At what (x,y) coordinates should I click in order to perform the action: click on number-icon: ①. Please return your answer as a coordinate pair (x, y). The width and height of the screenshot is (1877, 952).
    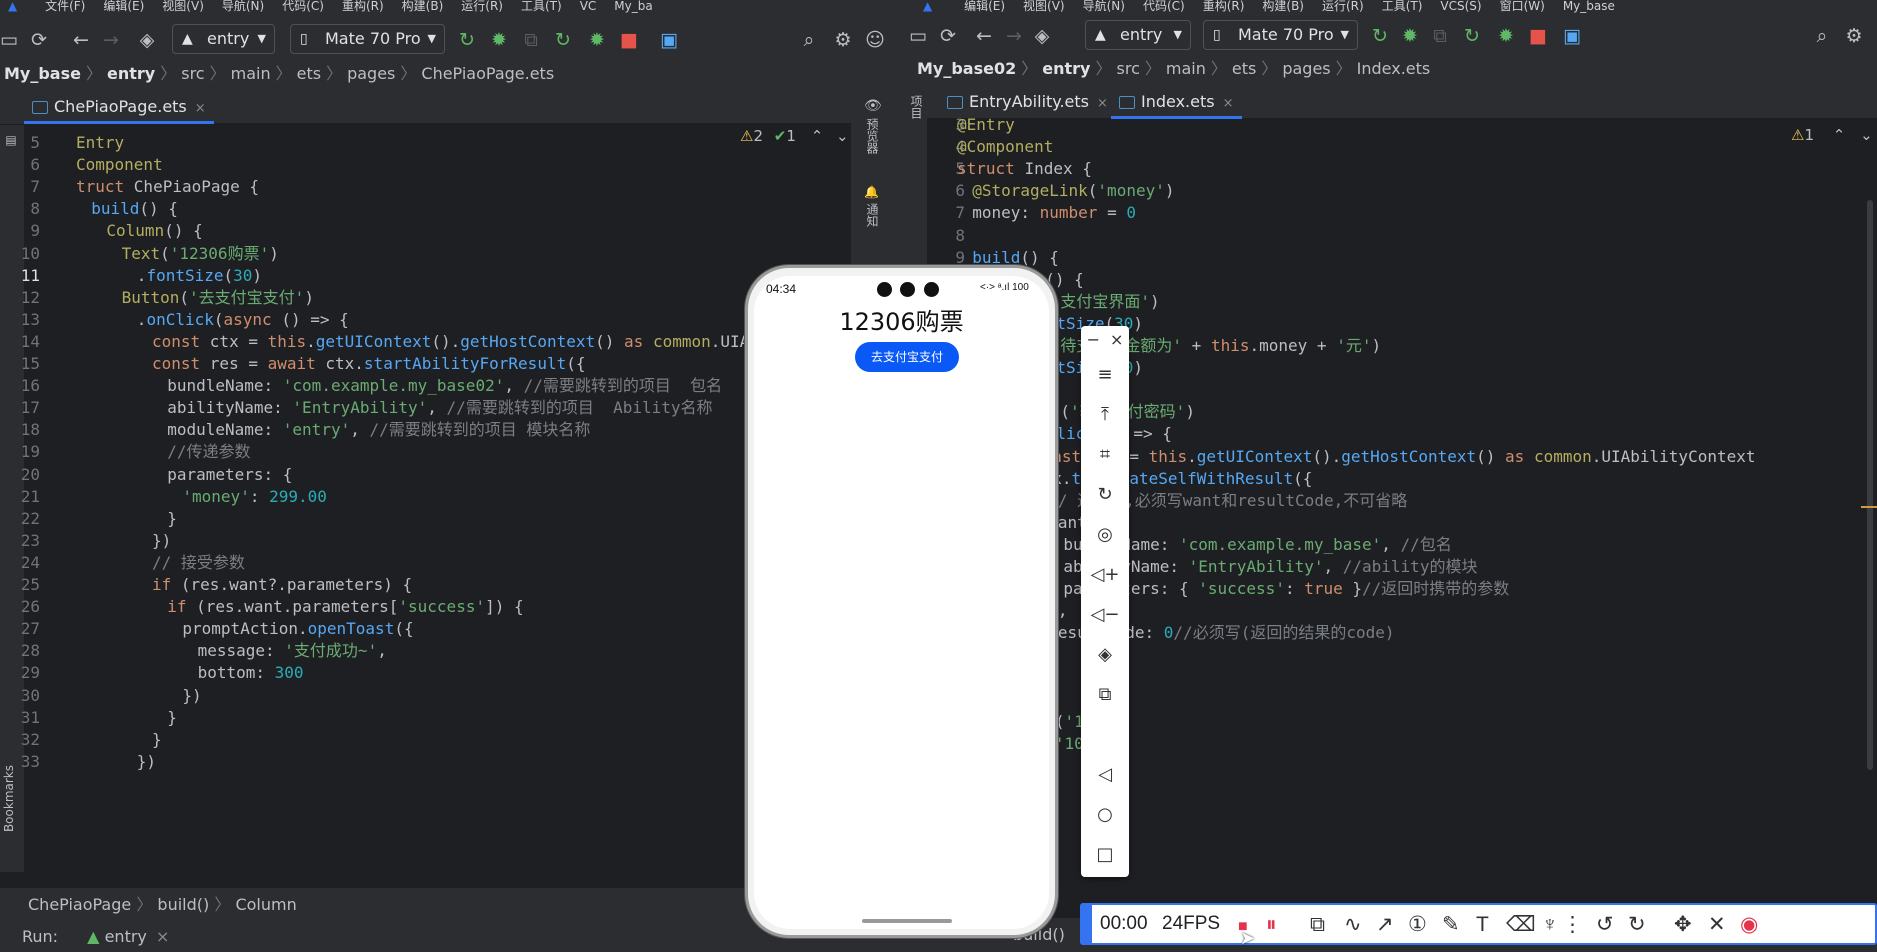
    Looking at the image, I should click on (1417, 925).